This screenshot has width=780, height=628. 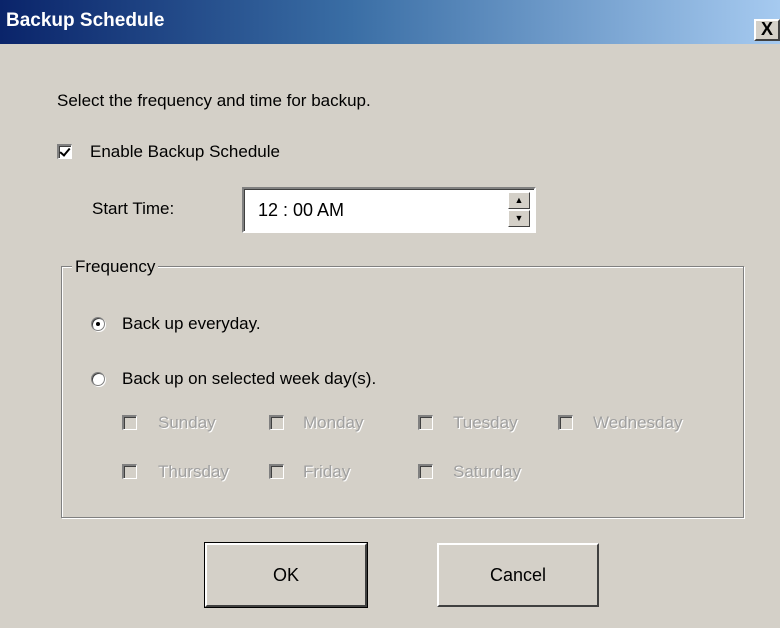 What do you see at coordinates (425, 422) in the screenshot?
I see `tuesday-checkbox` at bounding box center [425, 422].